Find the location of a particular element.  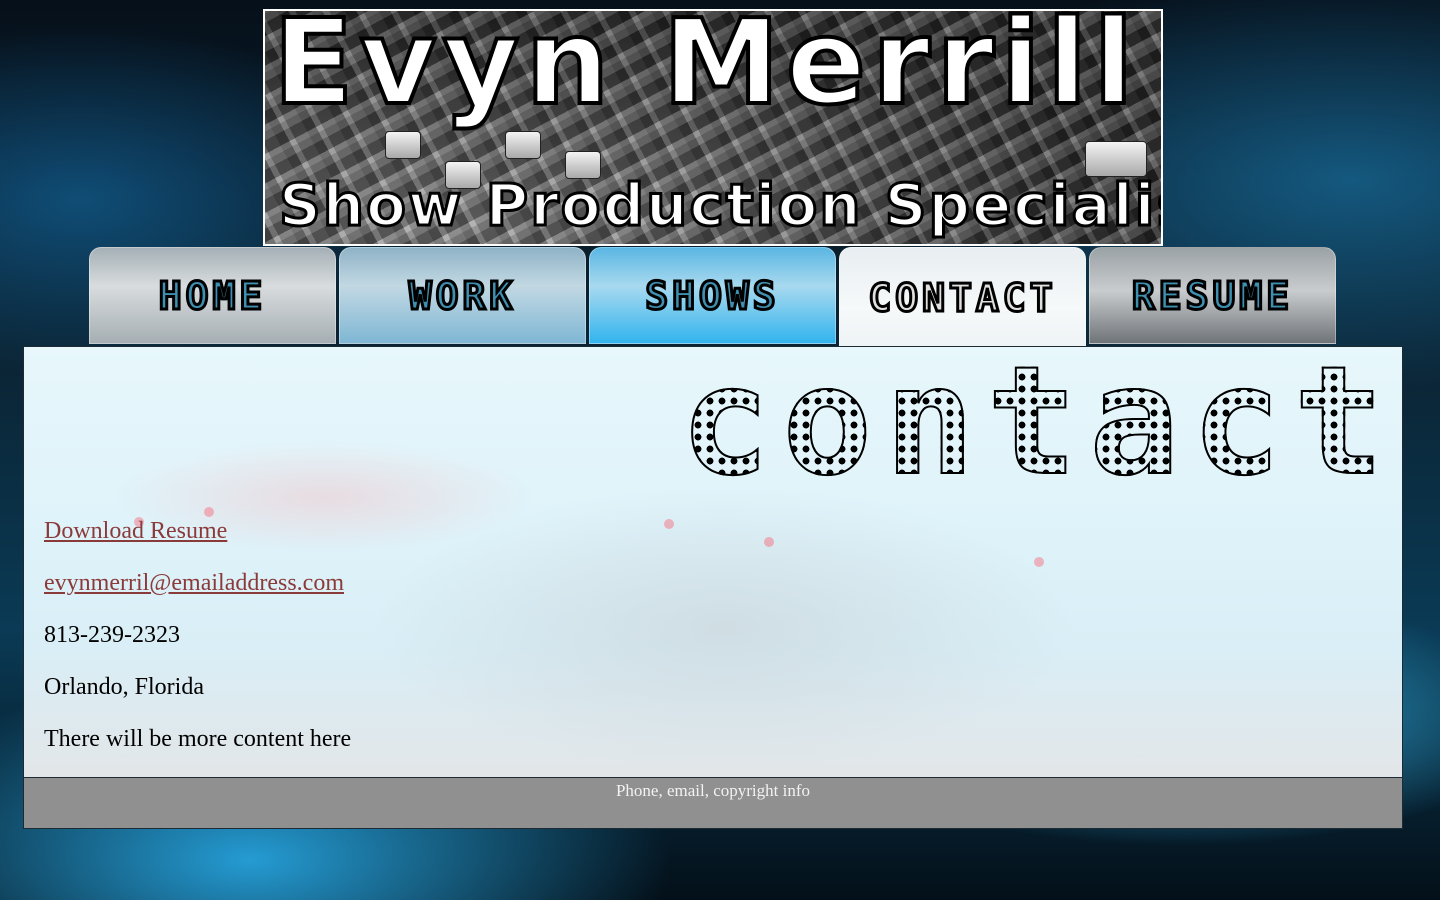

location: Orlando, Florida is located at coordinates (124, 687).